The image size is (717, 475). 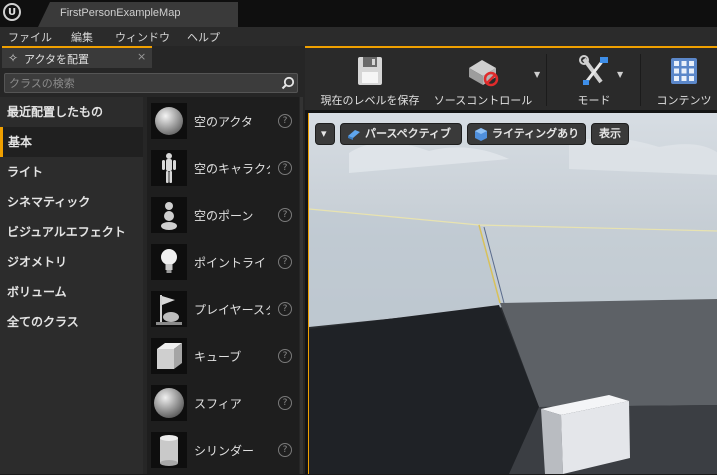 I want to click on lighting-mode-button: ライティングあり, so click(x=526, y=134).